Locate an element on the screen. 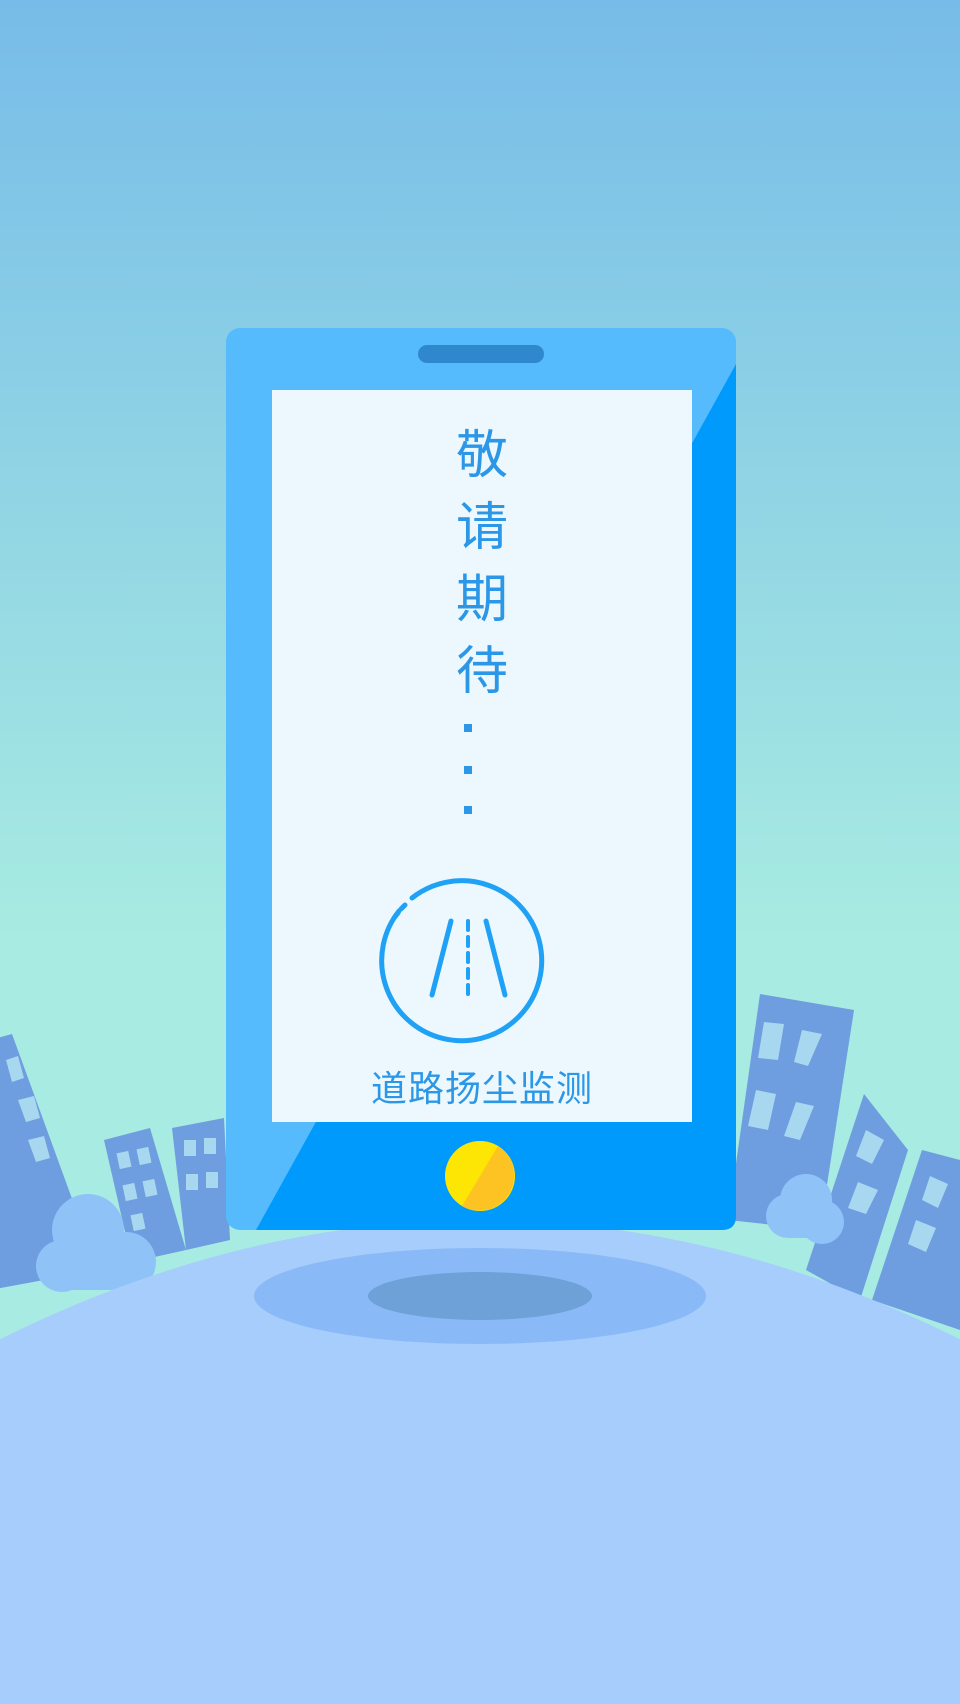  title-char-4: 待 is located at coordinates (481, 672).